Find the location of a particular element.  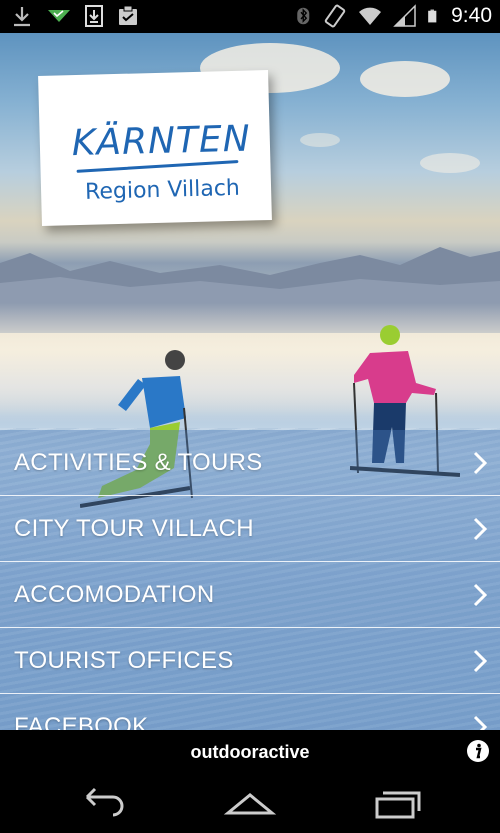

menu-item-tourist-offices: TOURIST OFFICES is located at coordinates (250, 661).